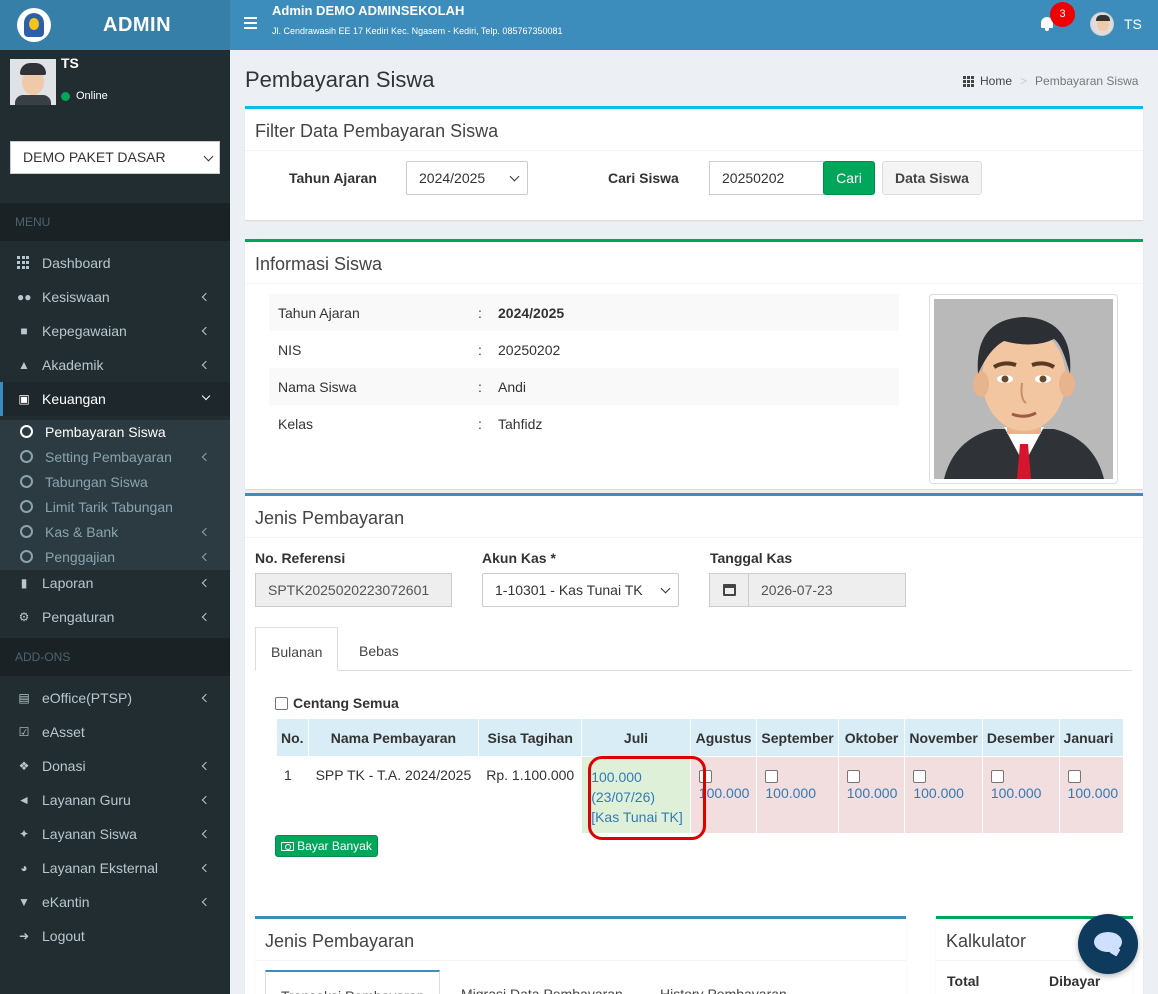 The width and height of the screenshot is (1158, 994). What do you see at coordinates (377, 131) in the screenshot?
I see `filter-box-title: Filter Data Pembayaran Siswa` at bounding box center [377, 131].